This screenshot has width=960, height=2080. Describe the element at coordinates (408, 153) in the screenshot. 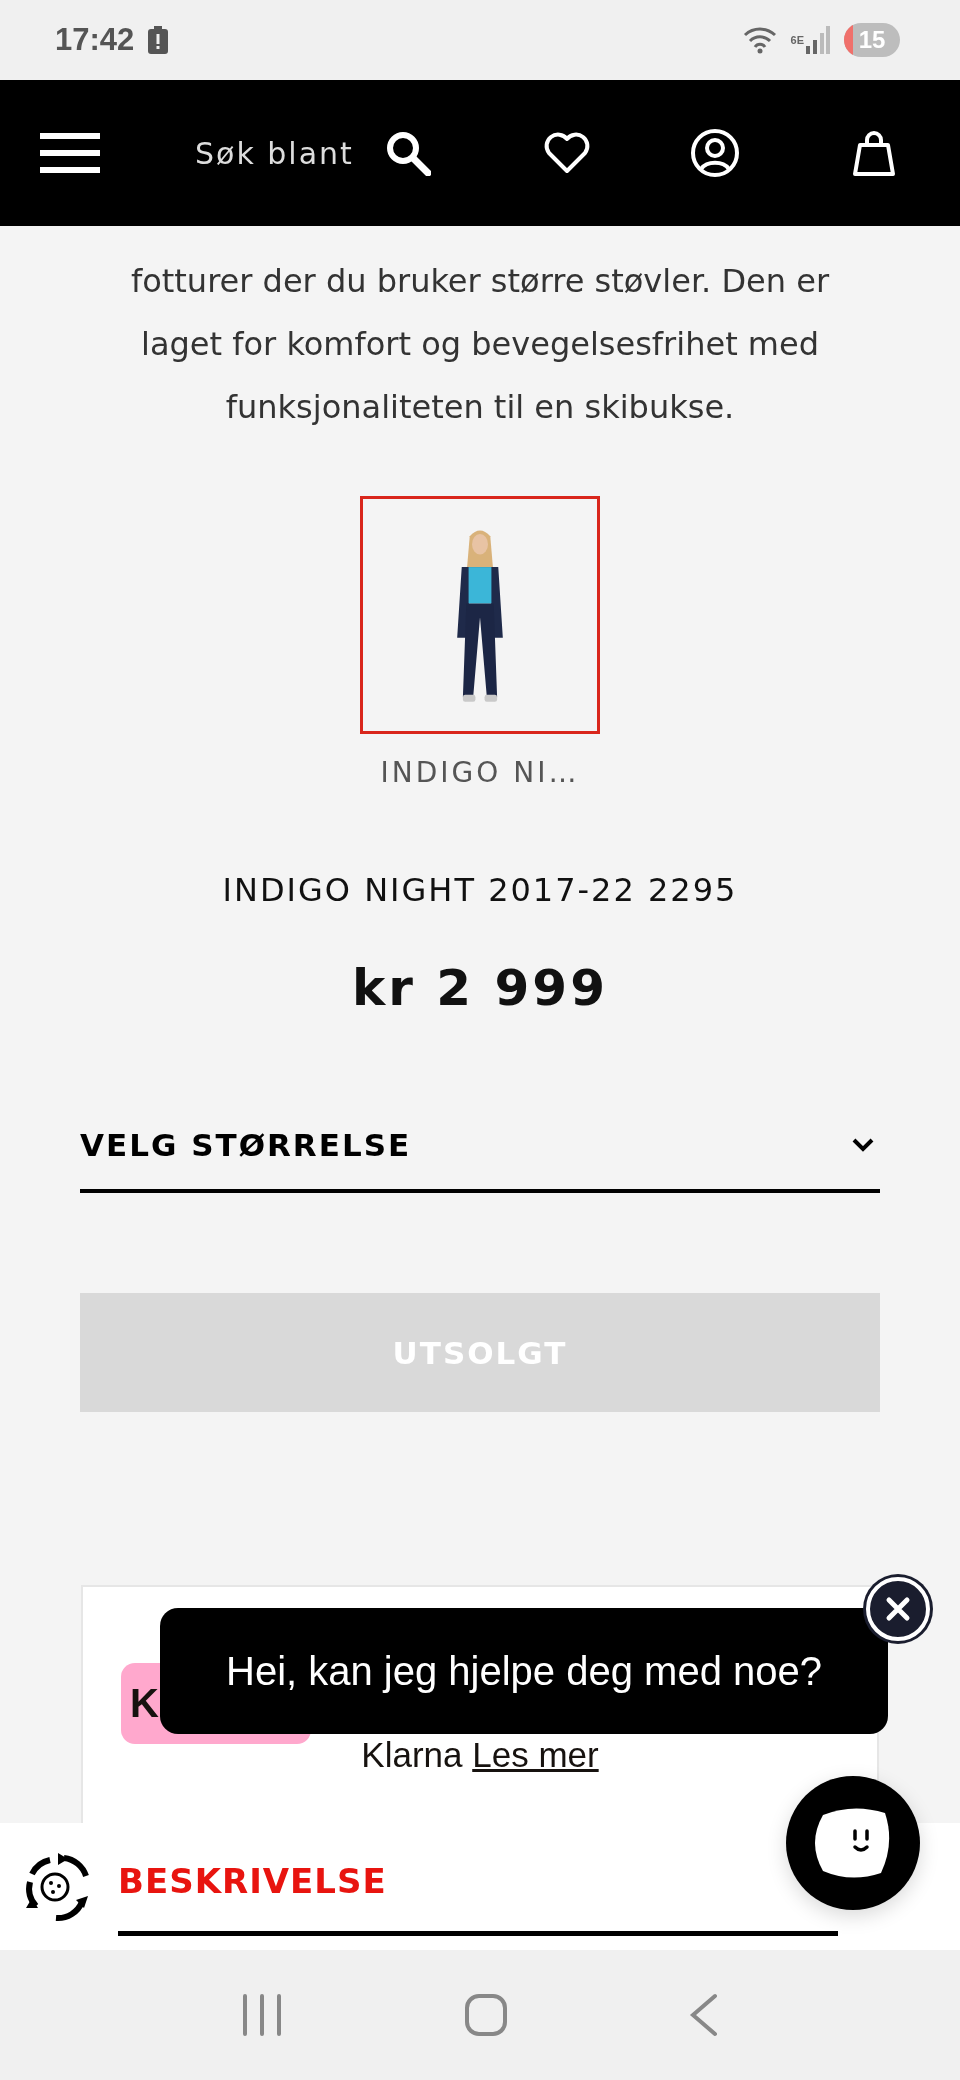

I see `search-icon` at that location.